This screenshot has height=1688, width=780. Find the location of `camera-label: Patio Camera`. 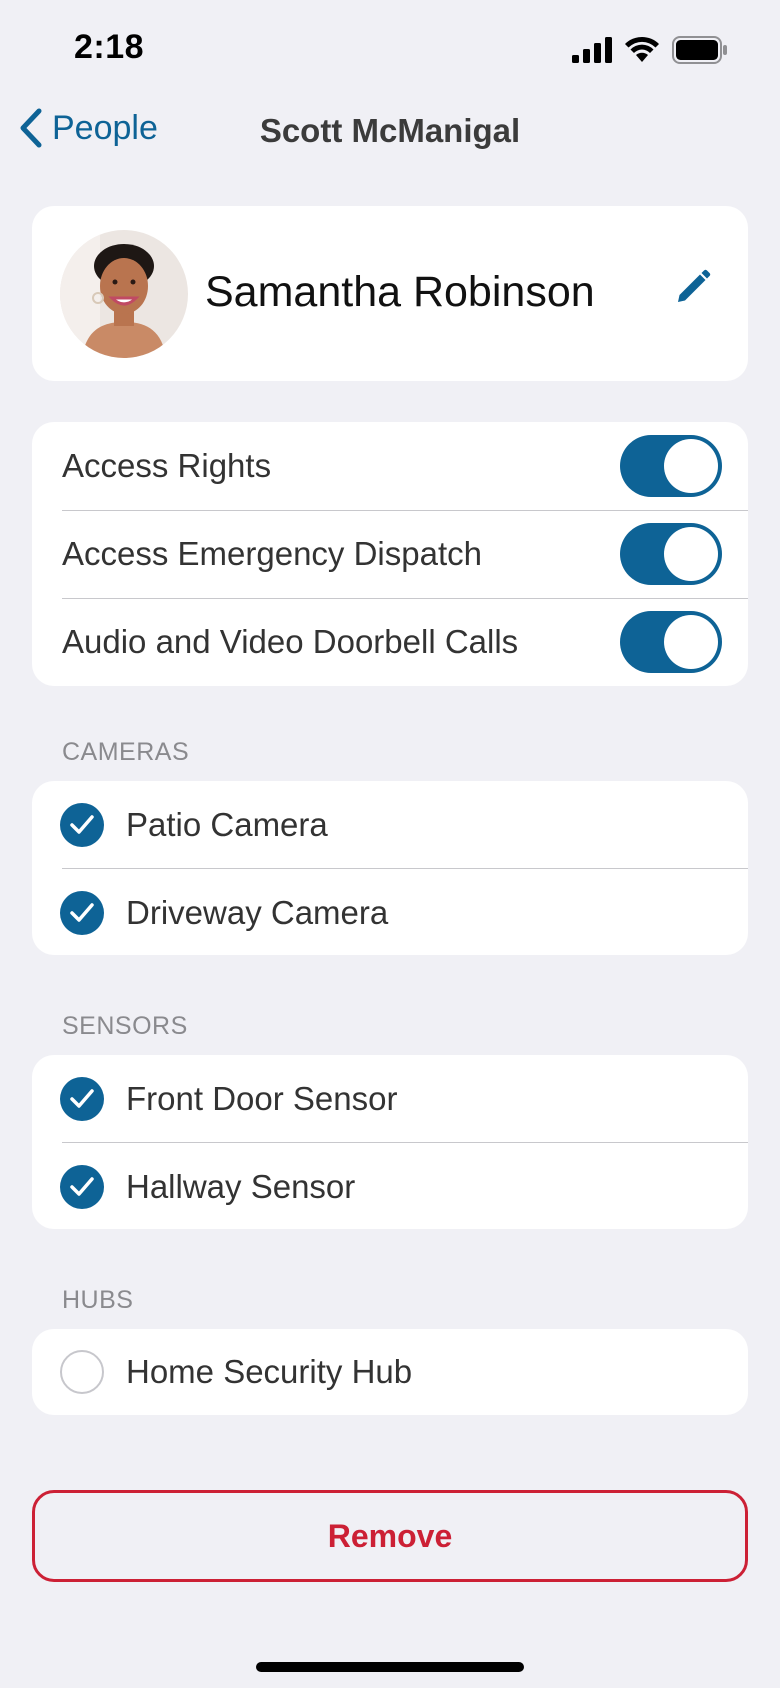

camera-label: Patio Camera is located at coordinates (227, 824).